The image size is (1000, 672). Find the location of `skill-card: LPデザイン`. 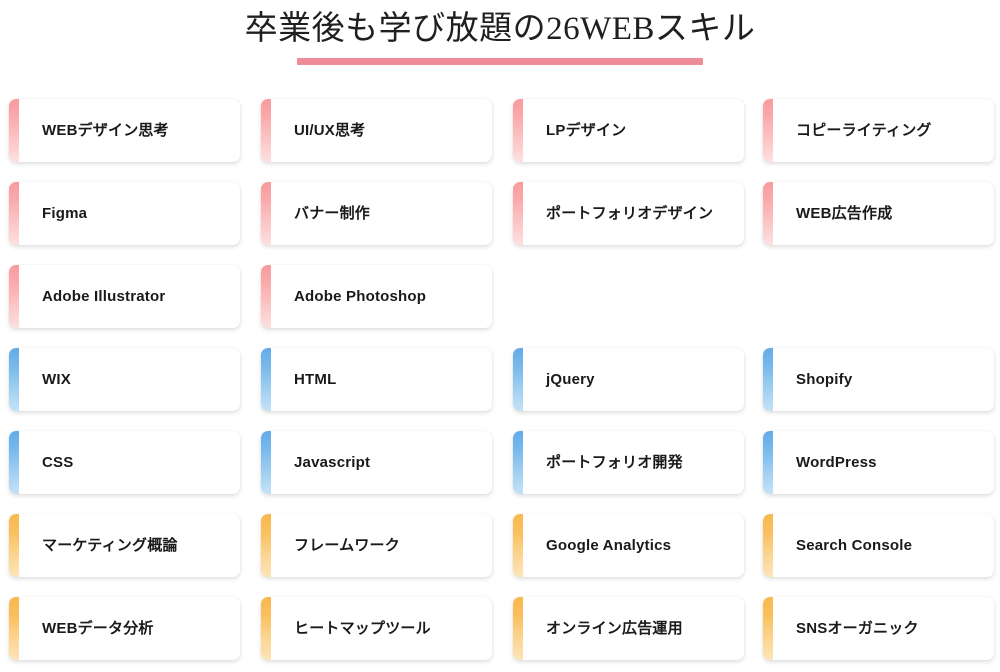

skill-card: LPデザイン is located at coordinates (628, 130).